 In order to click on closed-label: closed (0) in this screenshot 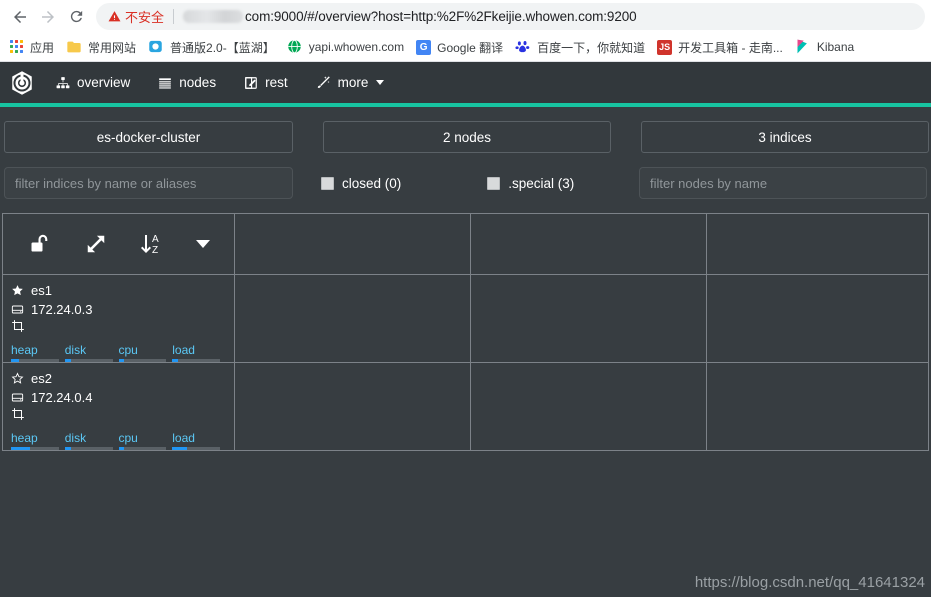, I will do `click(372, 183)`.